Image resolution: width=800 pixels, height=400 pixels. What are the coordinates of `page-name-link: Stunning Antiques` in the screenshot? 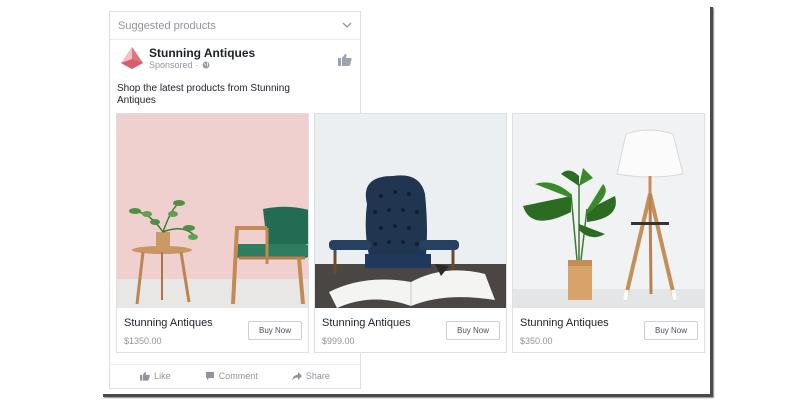 It's located at (202, 53).